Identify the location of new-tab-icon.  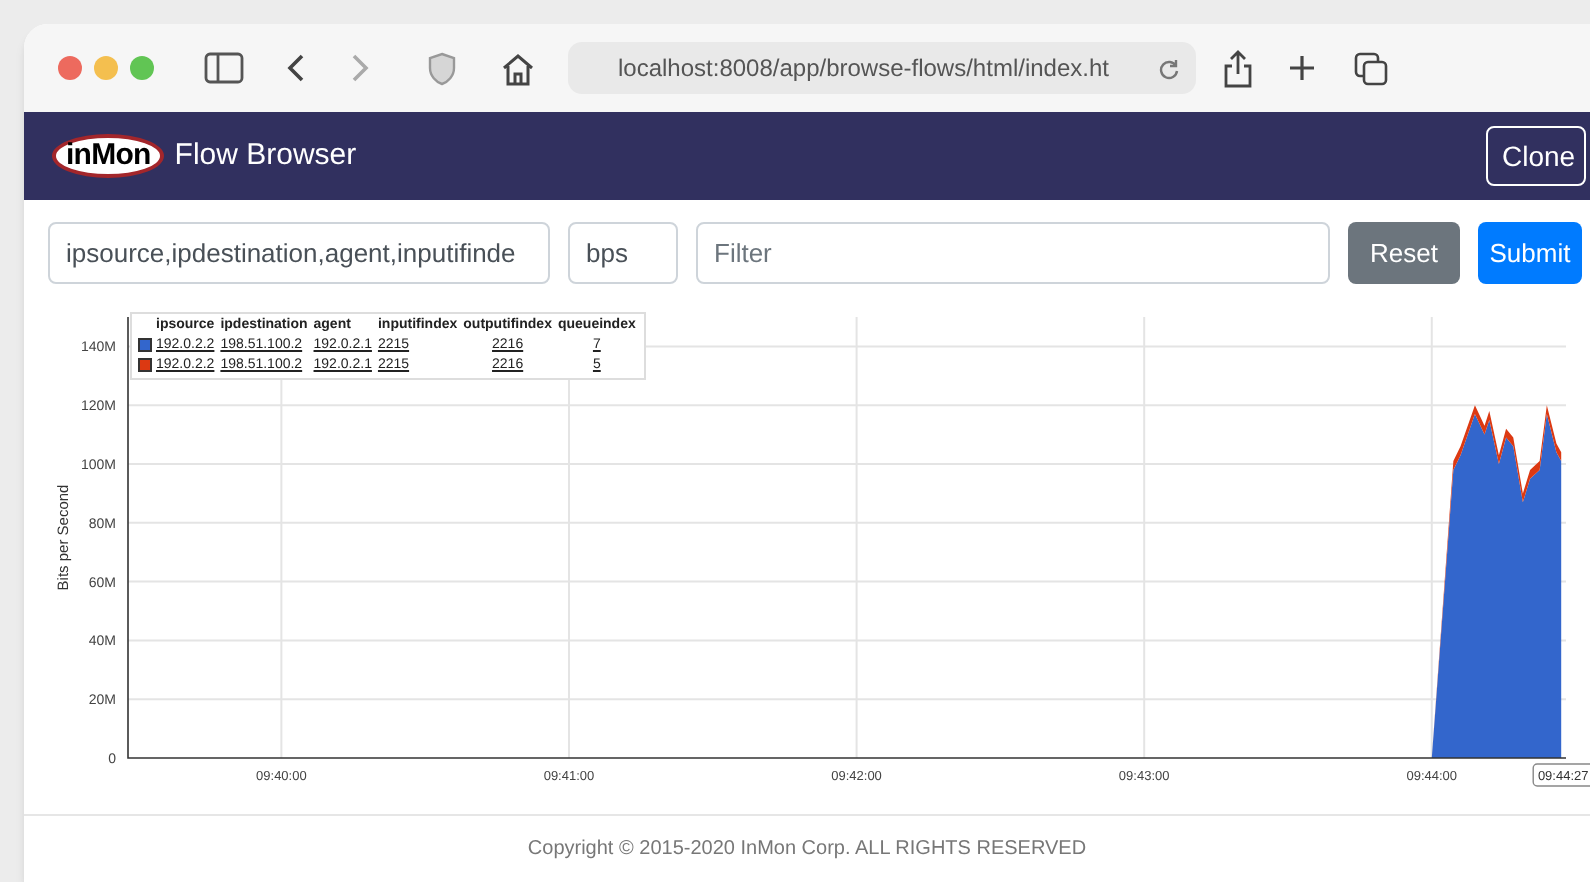
(1302, 68).